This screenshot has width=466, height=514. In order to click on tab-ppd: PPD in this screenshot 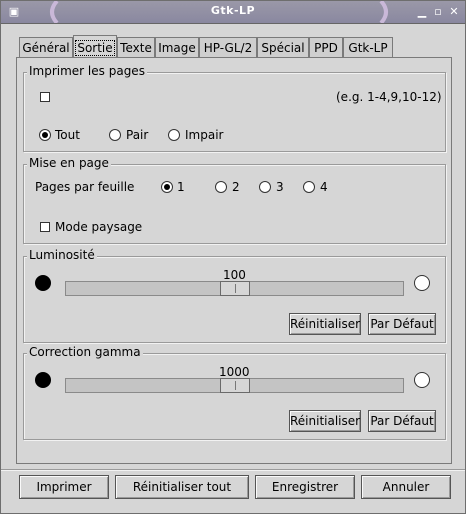, I will do `click(326, 47)`.